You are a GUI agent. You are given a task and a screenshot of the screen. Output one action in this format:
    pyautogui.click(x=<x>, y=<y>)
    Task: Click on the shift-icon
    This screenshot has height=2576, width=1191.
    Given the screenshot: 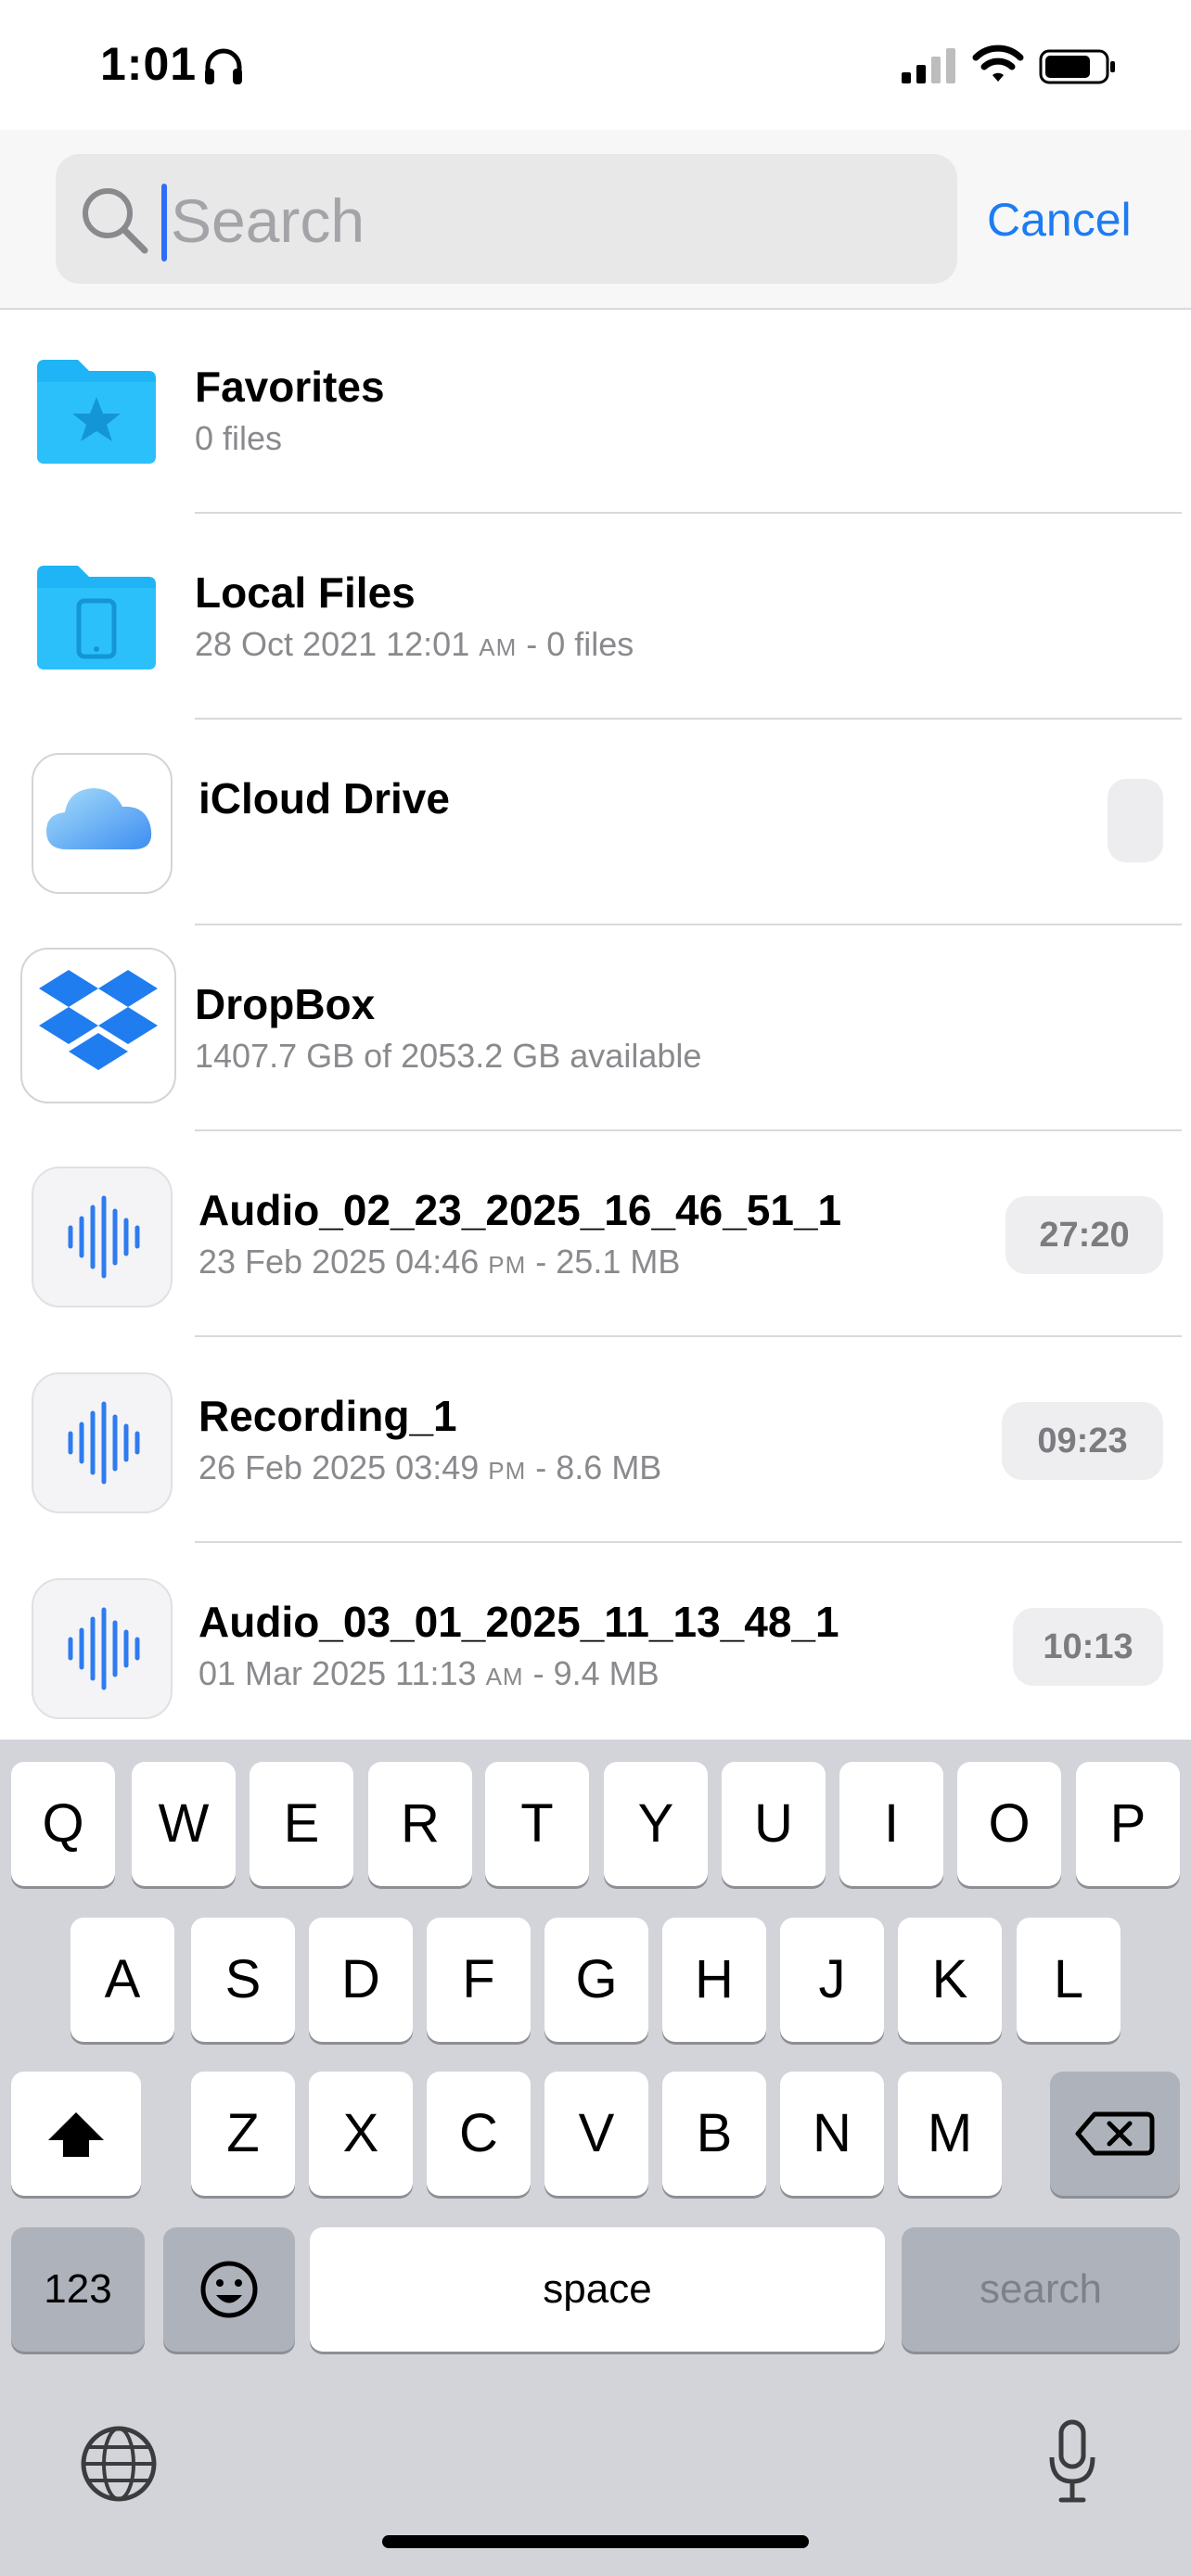 What is the action you would take?
    pyautogui.click(x=76, y=2134)
    